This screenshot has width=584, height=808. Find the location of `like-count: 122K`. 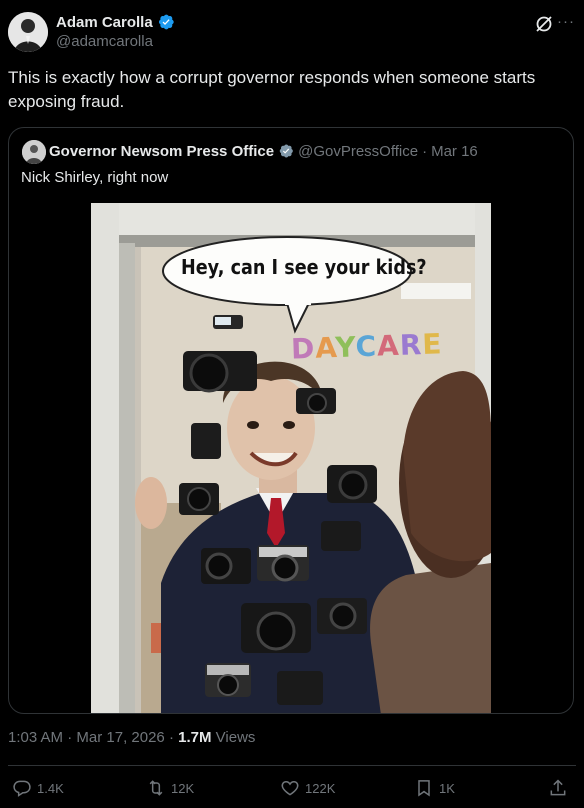

like-count: 122K is located at coordinates (320, 788).